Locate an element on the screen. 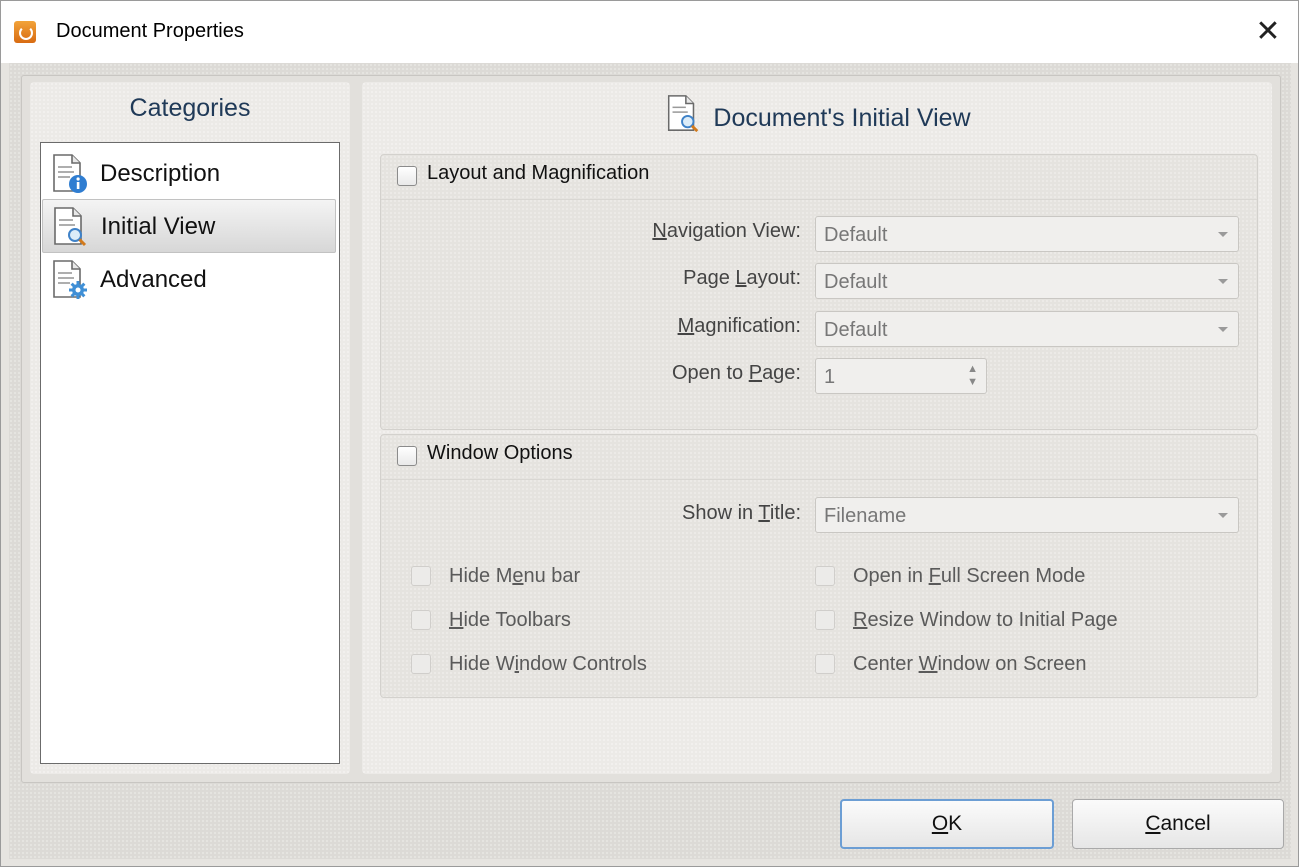  full-screen-mode-checkbox is located at coordinates (825, 576).